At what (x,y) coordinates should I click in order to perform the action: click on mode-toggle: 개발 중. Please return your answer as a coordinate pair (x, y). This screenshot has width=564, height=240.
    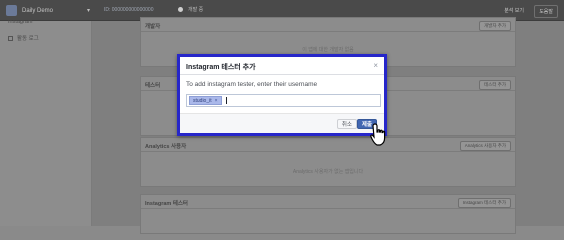
    Looking at the image, I should click on (190, 9).